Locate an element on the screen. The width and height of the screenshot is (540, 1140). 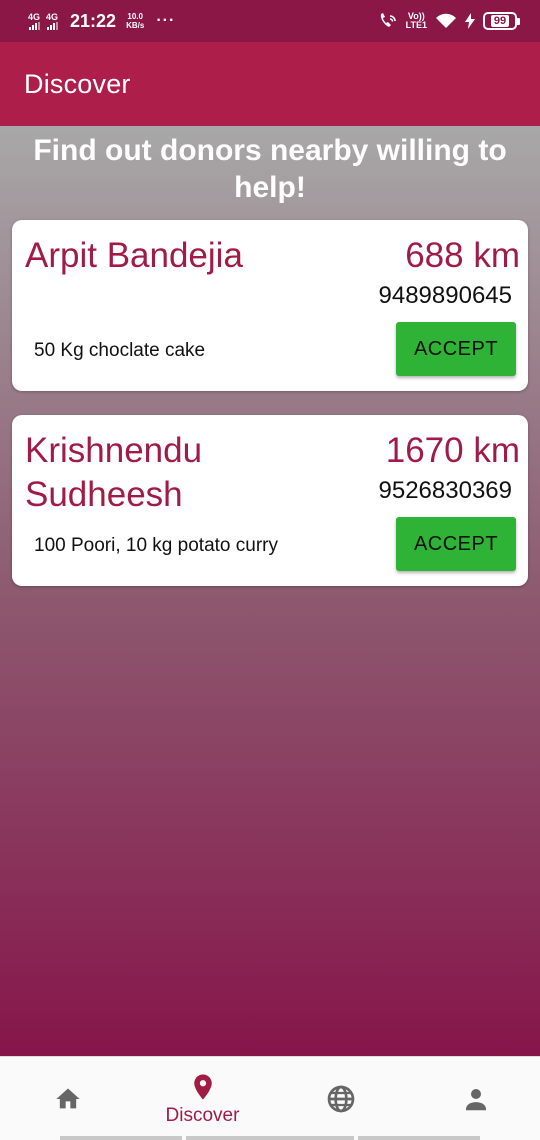
volte-bottom: LTE1 is located at coordinates (416, 25).